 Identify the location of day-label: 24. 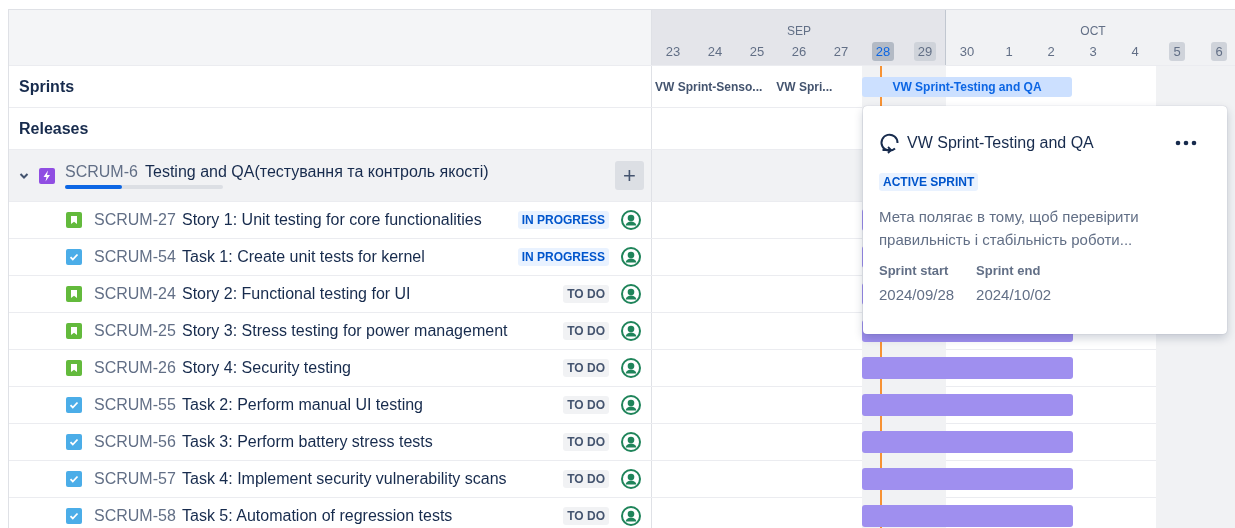
(715, 52).